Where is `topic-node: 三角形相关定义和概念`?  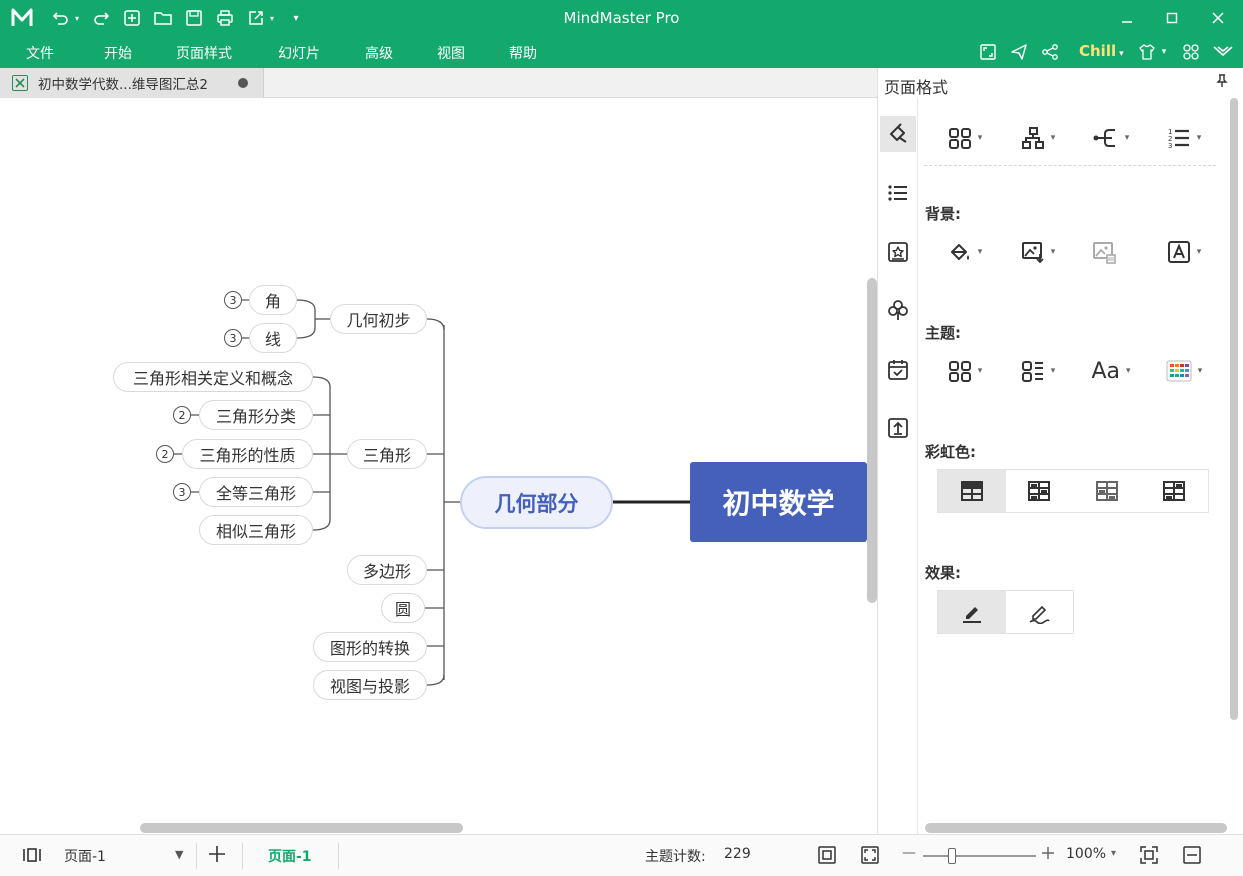
topic-node: 三角形相关定义和概念 is located at coordinates (213, 377).